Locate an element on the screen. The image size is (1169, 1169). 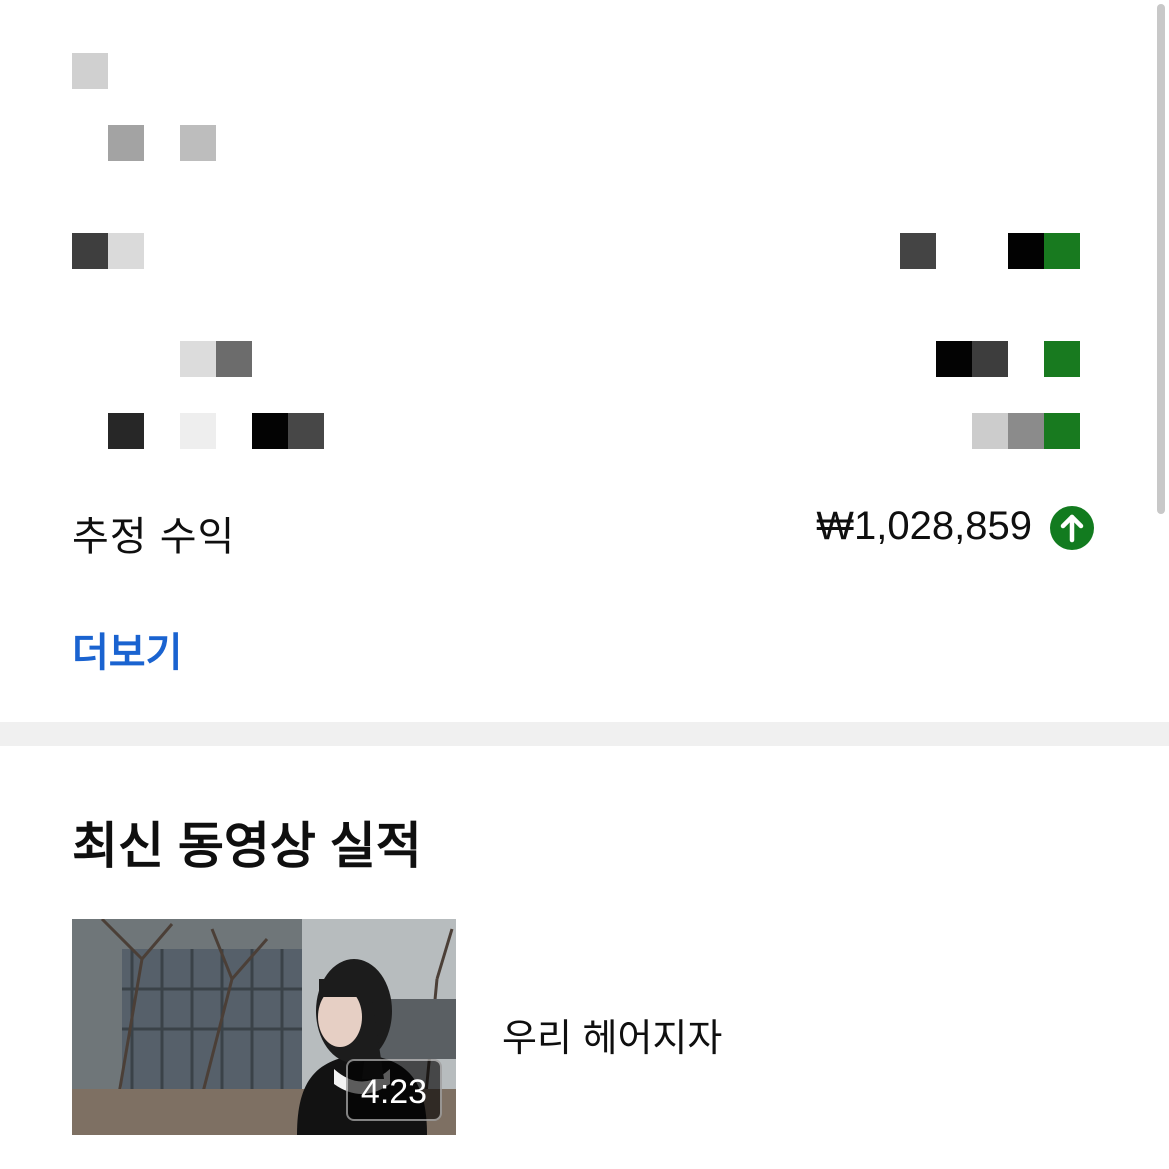
video-title: 우리 헤어지자 is located at coordinates (612, 1034).